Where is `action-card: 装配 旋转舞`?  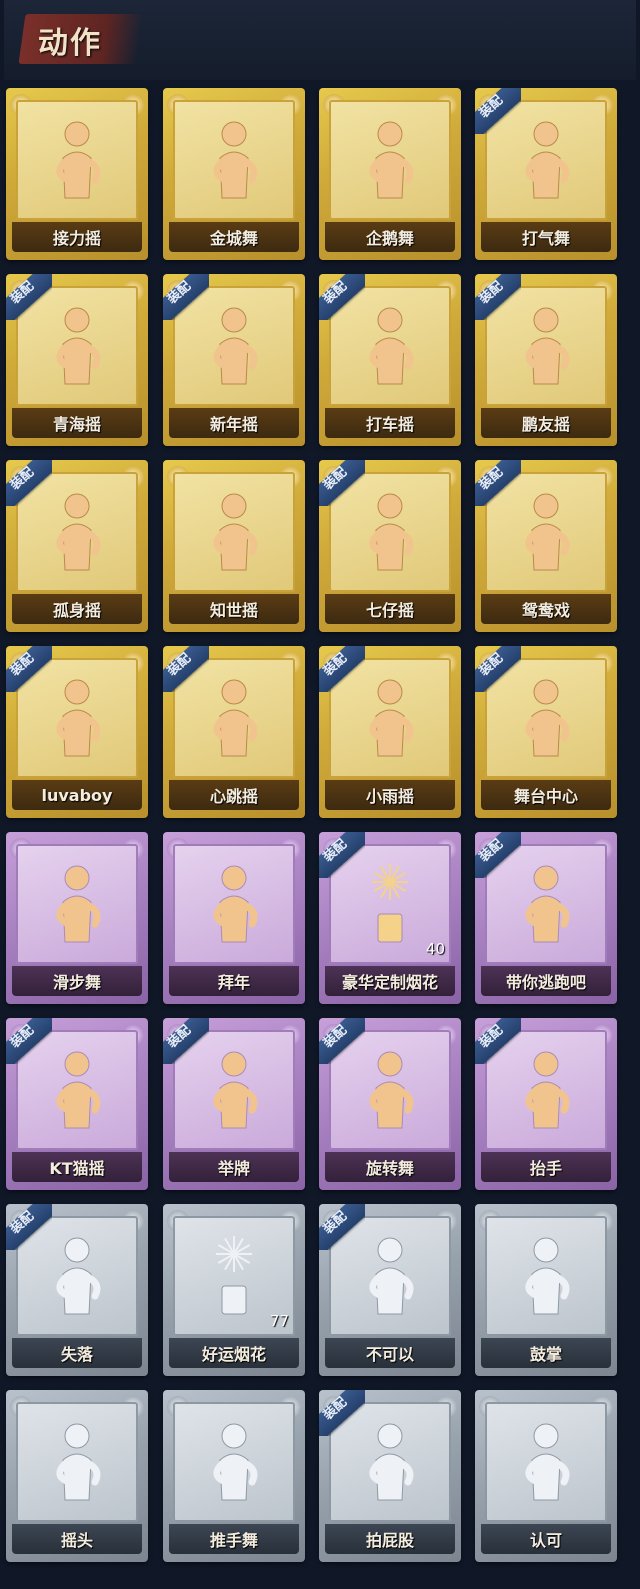 action-card: 装配 旋转舞 is located at coordinates (390, 1104).